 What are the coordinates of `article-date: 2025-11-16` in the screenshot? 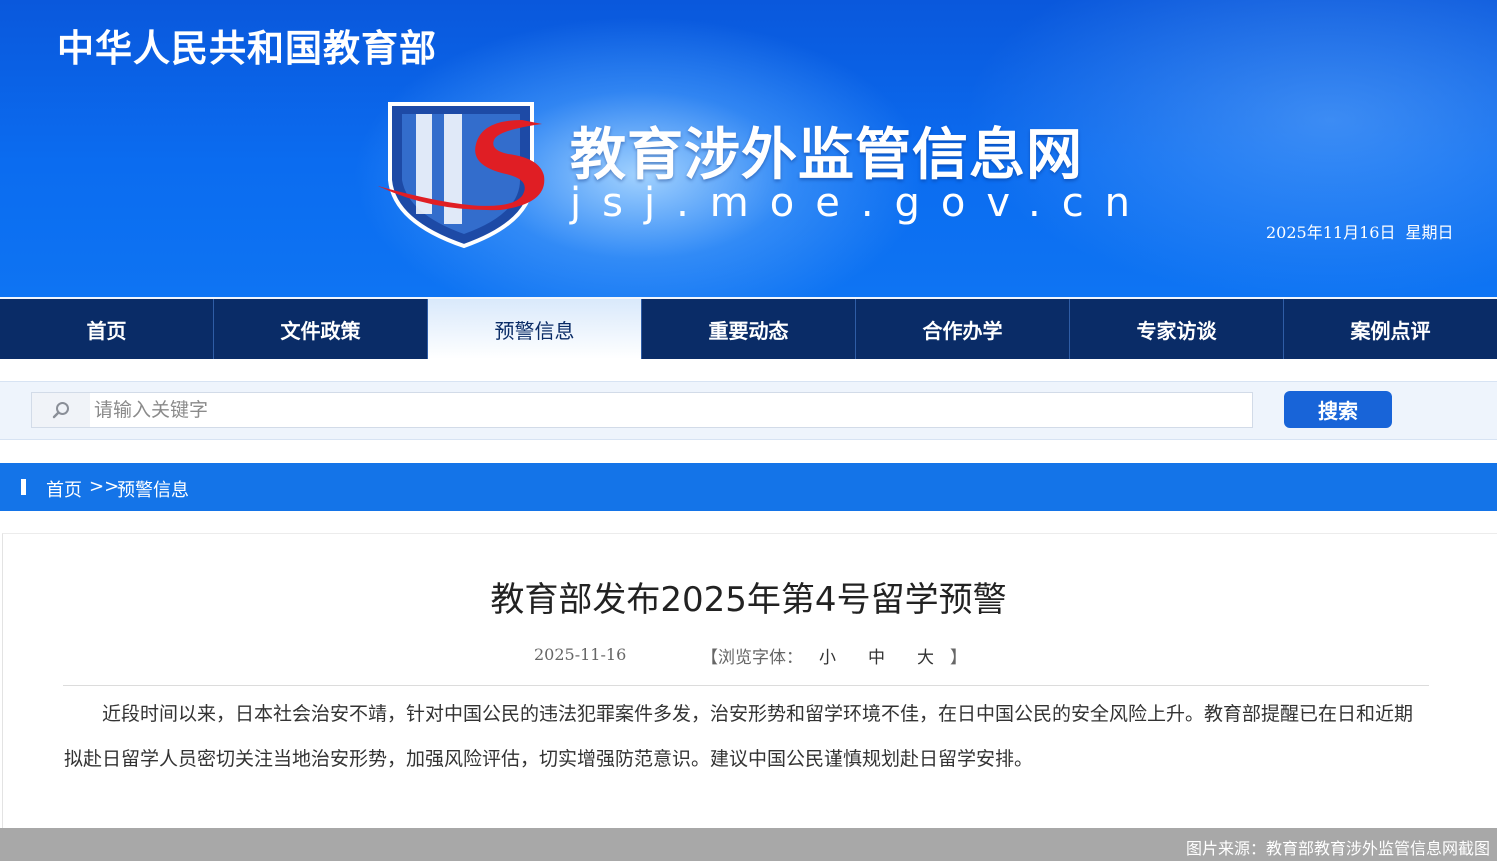 It's located at (580, 654).